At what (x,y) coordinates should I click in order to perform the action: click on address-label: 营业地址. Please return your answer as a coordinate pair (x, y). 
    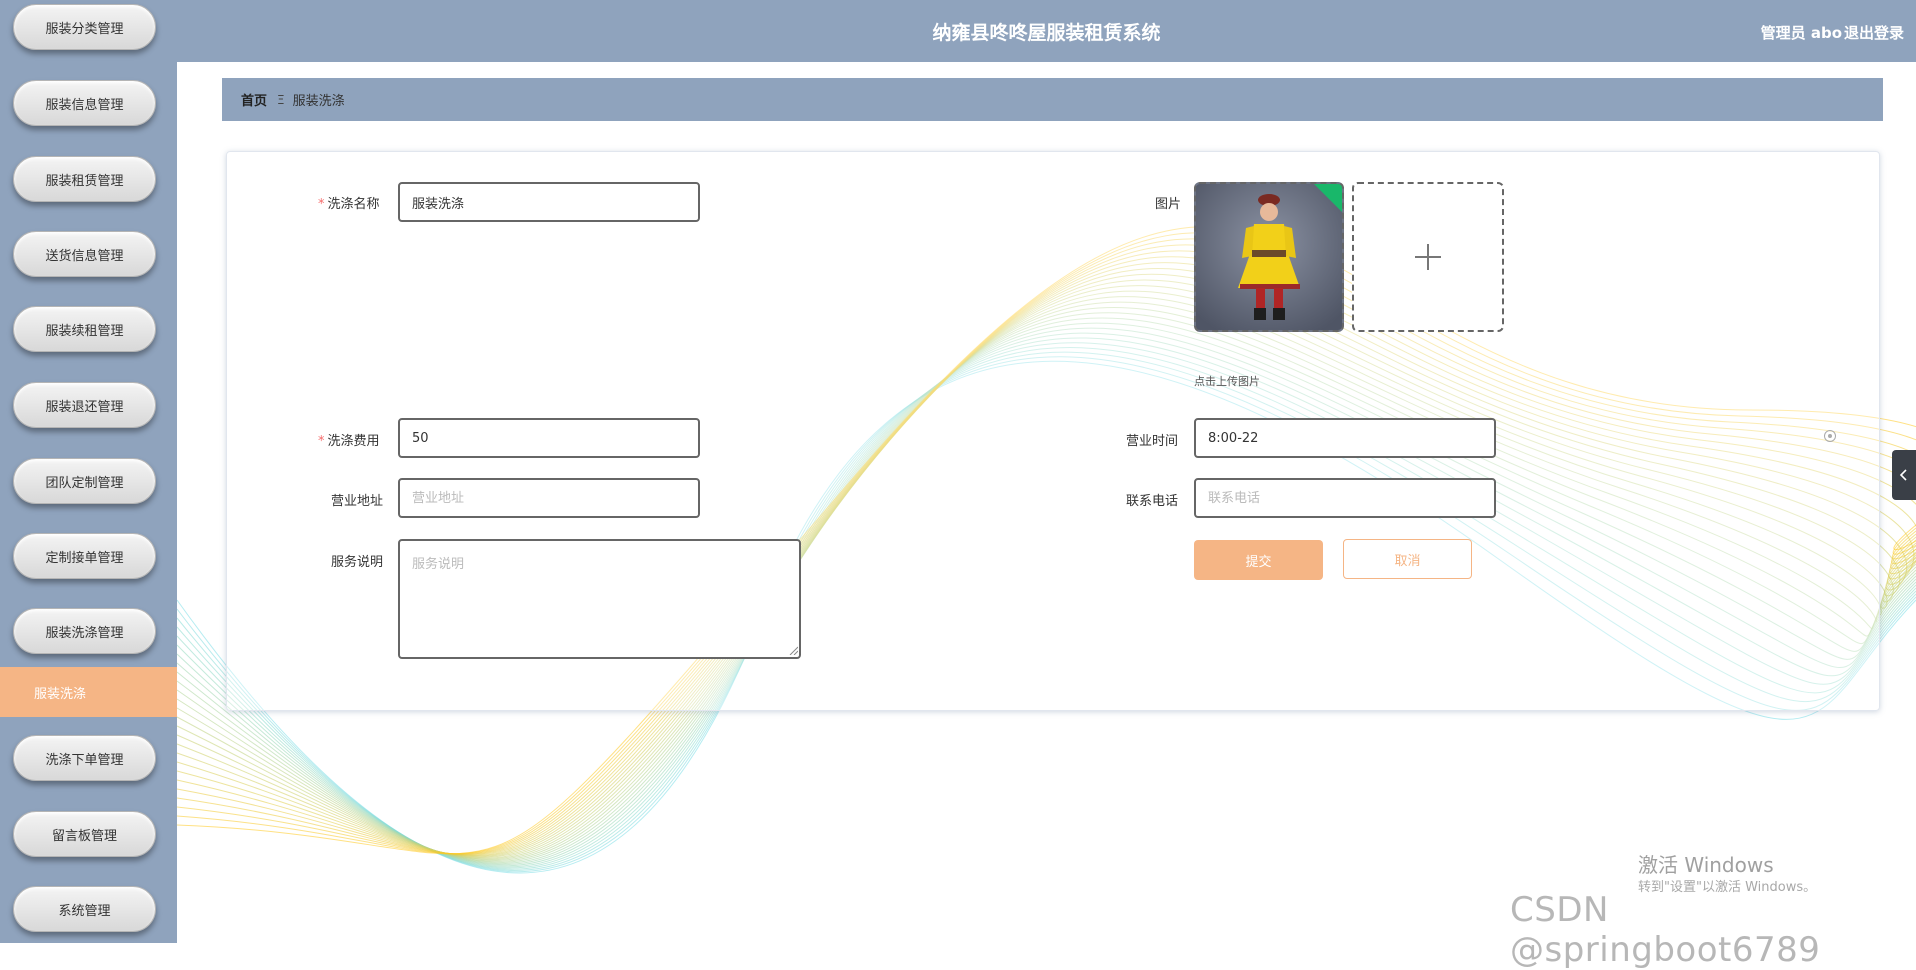
    Looking at the image, I should click on (357, 501).